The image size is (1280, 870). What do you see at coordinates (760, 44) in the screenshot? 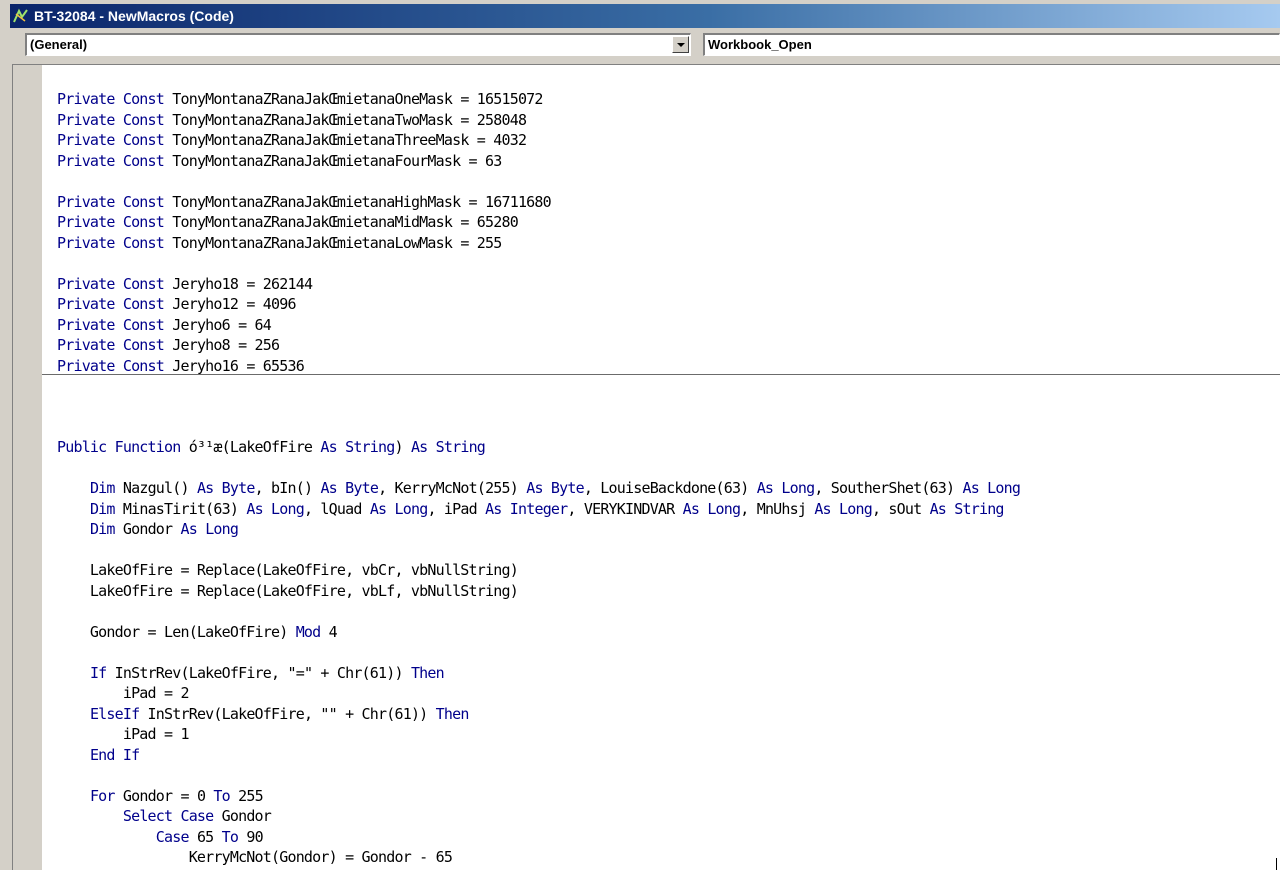
I see `procedure-dropdown-value: Workbook_Open` at bounding box center [760, 44].